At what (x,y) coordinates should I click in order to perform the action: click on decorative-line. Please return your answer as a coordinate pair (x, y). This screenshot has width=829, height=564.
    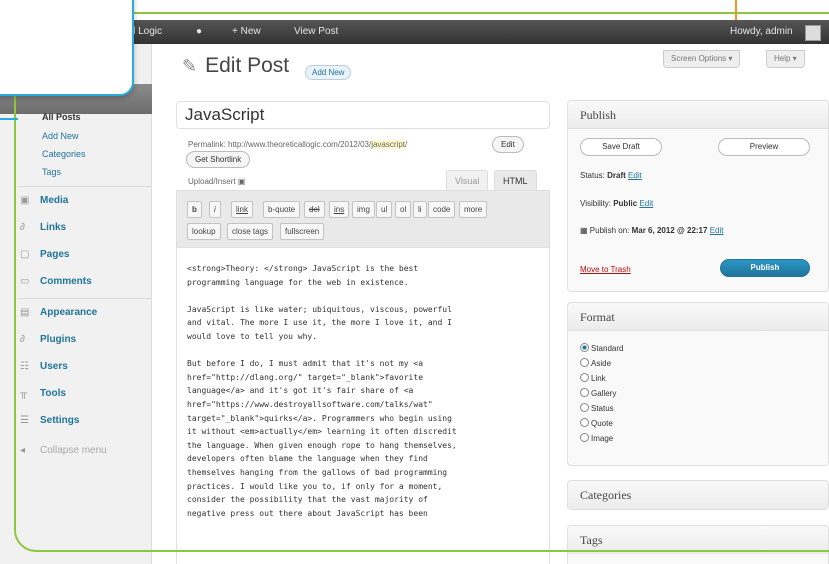
    Looking at the image, I should click on (736, 10).